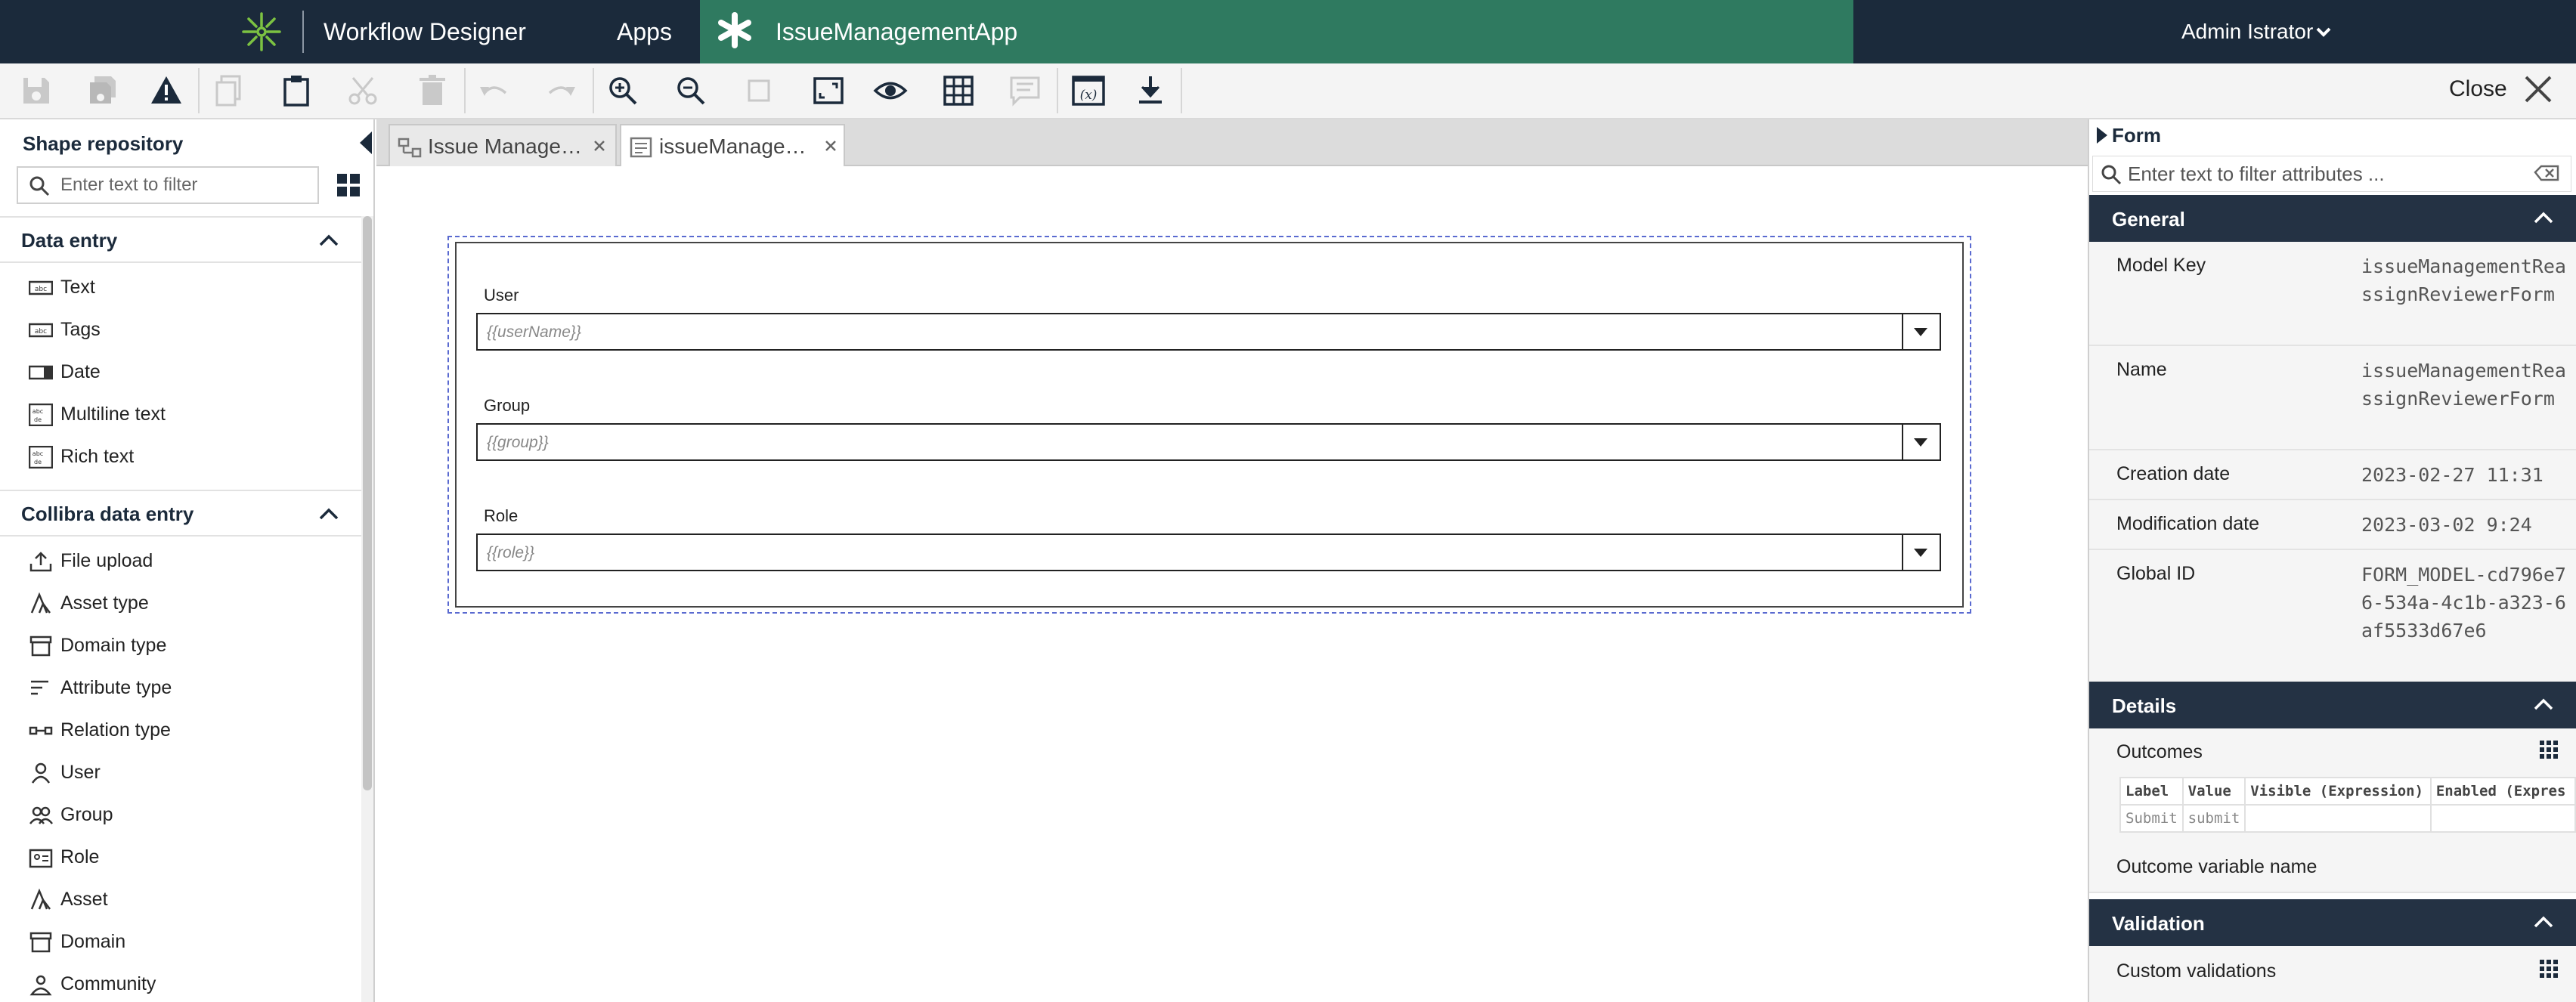 The image size is (2576, 1002). Describe the element at coordinates (2247, 32) in the screenshot. I see `user-menu: Admin Istrator` at that location.